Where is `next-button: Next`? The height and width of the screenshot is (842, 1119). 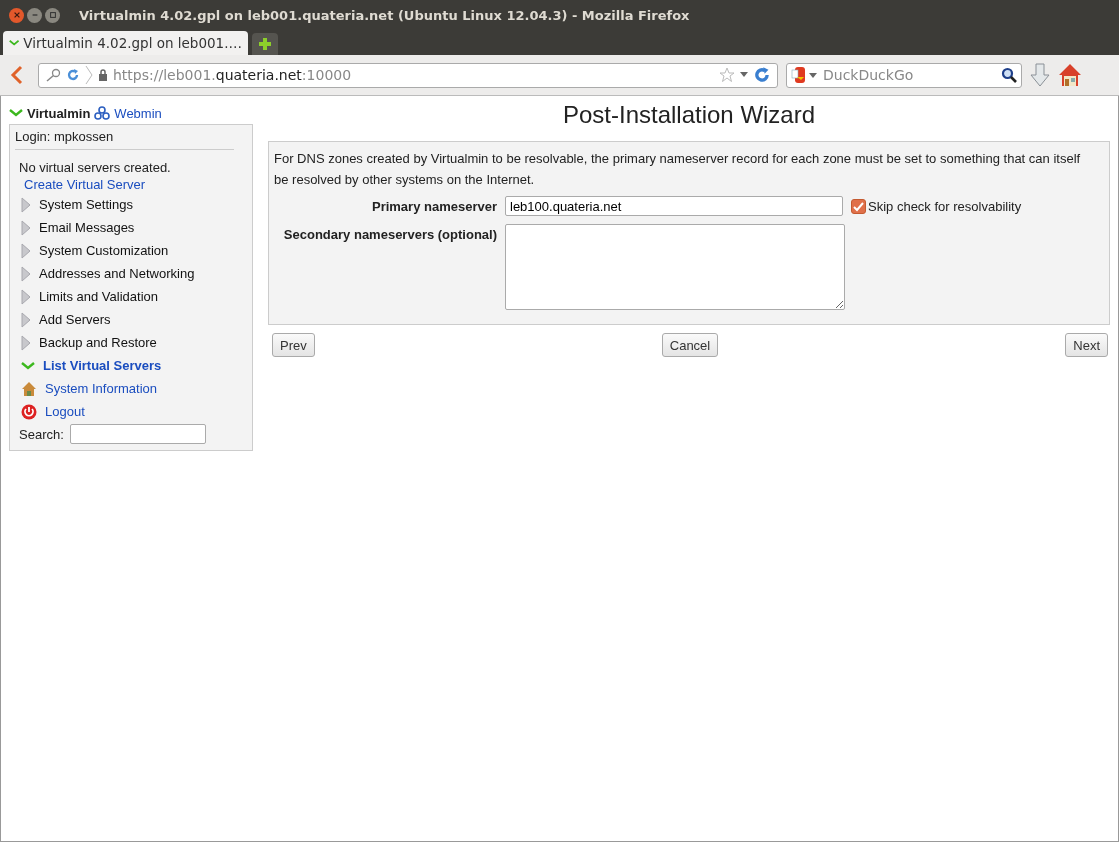 next-button: Next is located at coordinates (1086, 345).